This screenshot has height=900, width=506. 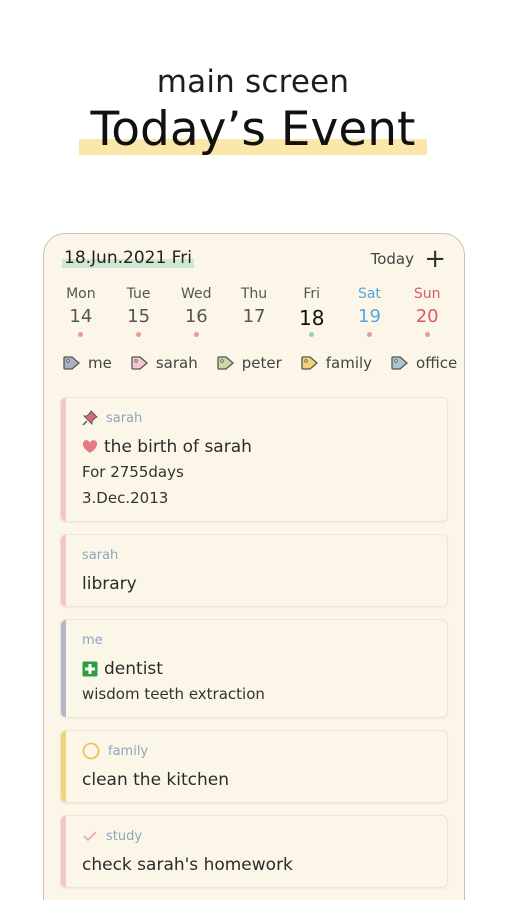 I want to click on circle-icon, so click(x=91, y=751).